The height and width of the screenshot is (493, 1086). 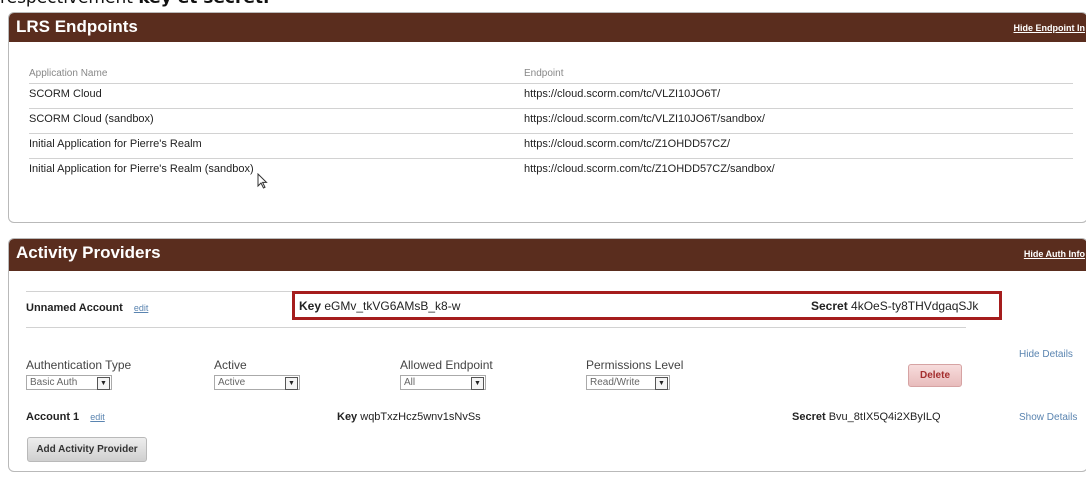 I want to click on account-name: Unnamed Account edit, so click(x=87, y=308).